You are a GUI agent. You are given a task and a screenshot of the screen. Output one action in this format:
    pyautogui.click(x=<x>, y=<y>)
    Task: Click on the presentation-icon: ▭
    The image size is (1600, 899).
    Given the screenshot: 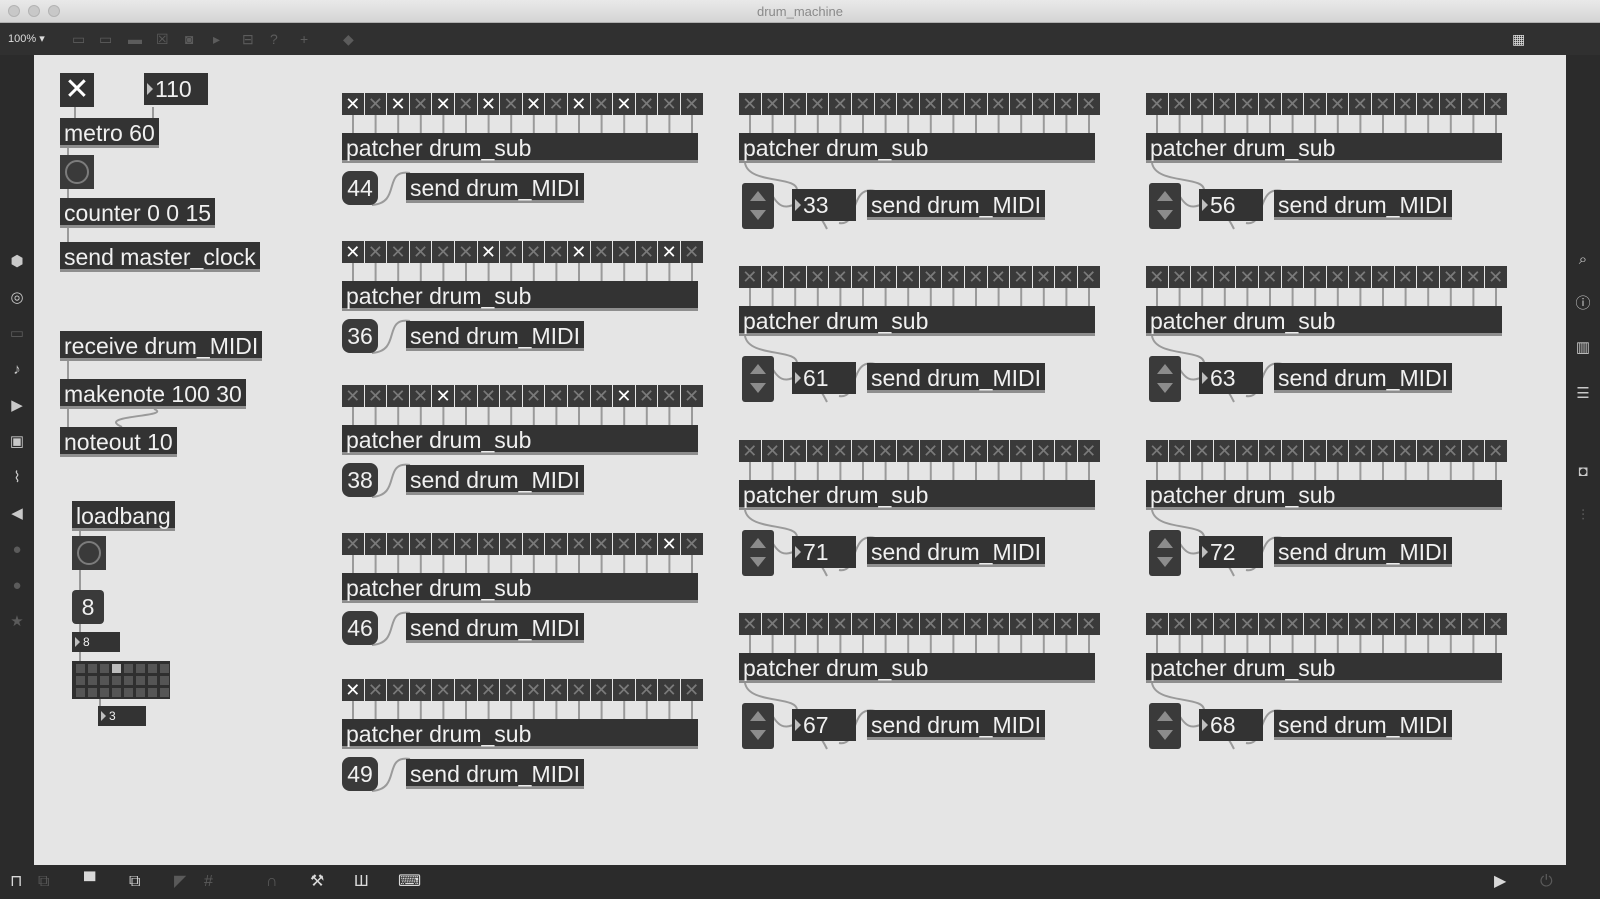 What is the action you would take?
    pyautogui.click(x=78, y=39)
    